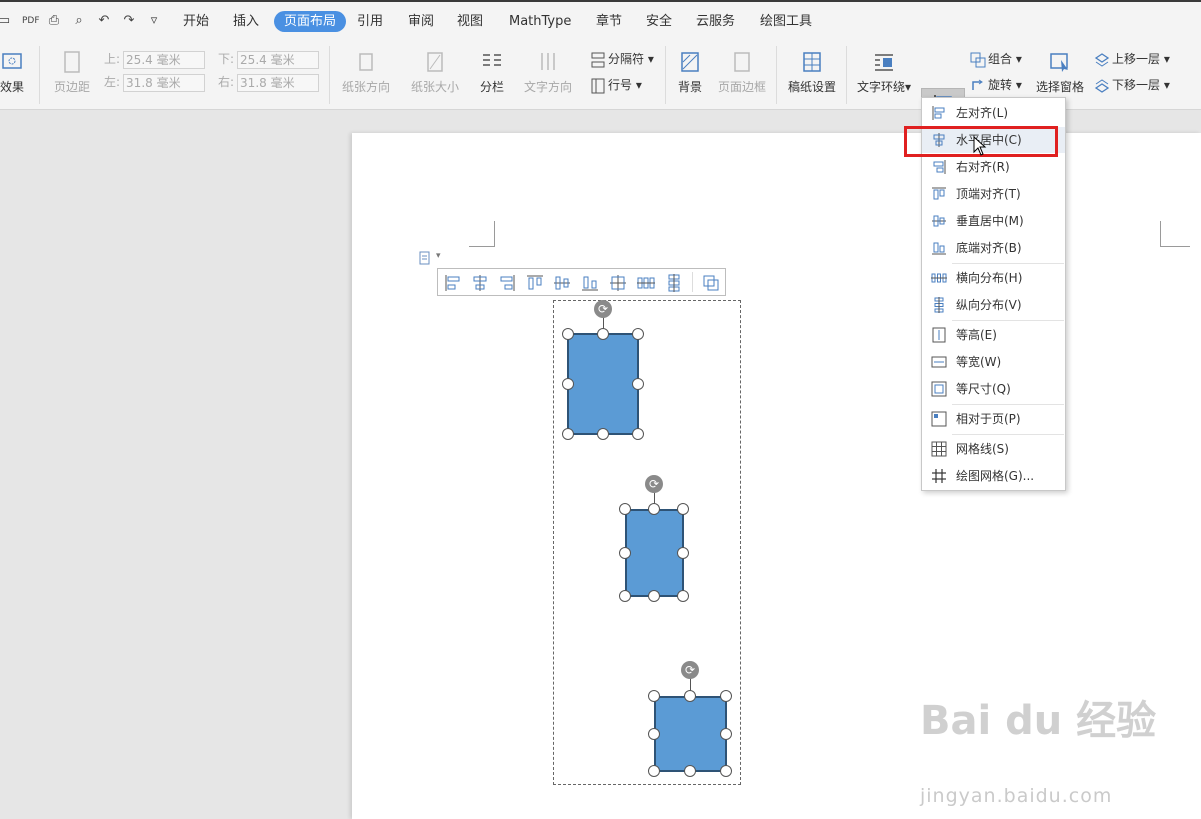 The image size is (1201, 819). I want to click on bring-forward-button: 上移一层 ▾, so click(1132, 59).